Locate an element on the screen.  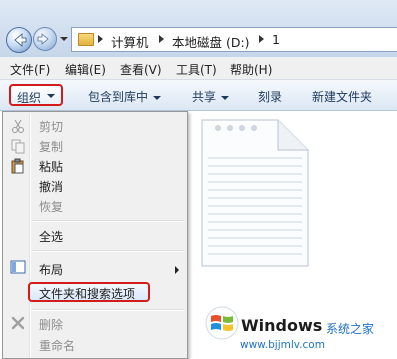
menu-gutter is located at coordinates (30, 236).